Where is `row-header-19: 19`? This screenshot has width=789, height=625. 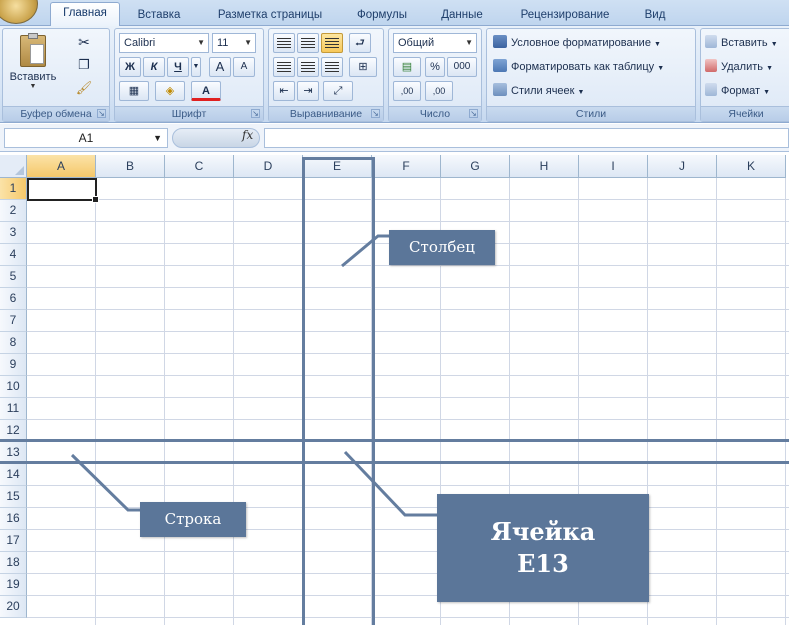
row-header-19: 19 is located at coordinates (13, 585).